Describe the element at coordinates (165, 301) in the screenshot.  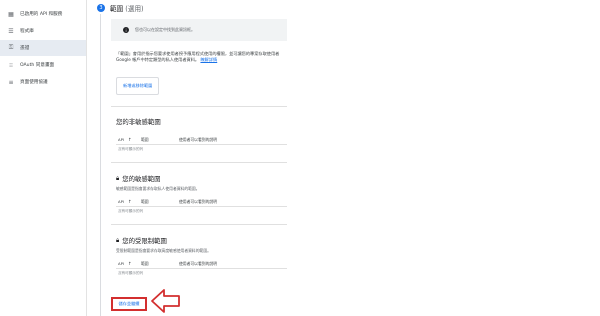
I see `annotation-arrow-icon` at that location.